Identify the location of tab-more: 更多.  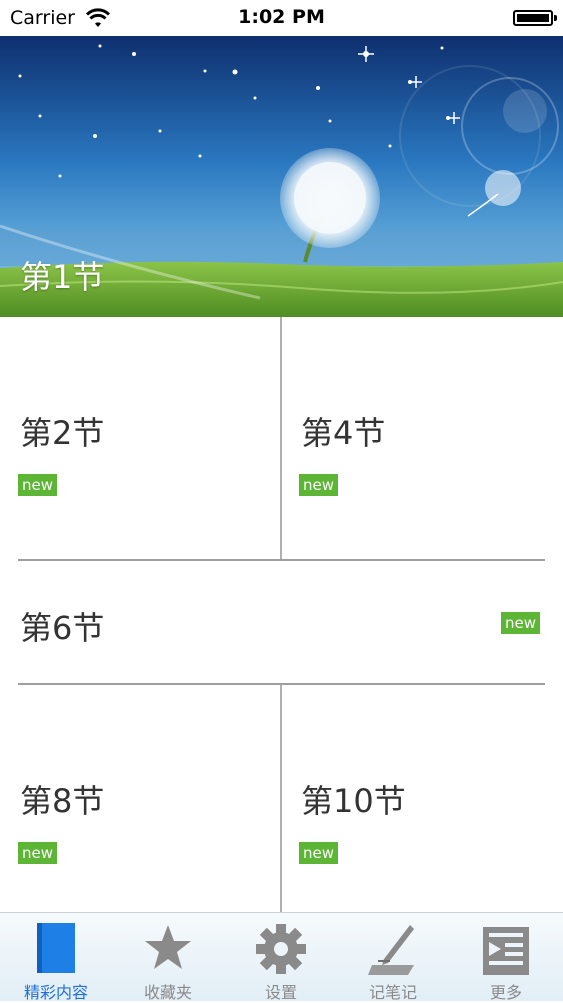
(506, 957).